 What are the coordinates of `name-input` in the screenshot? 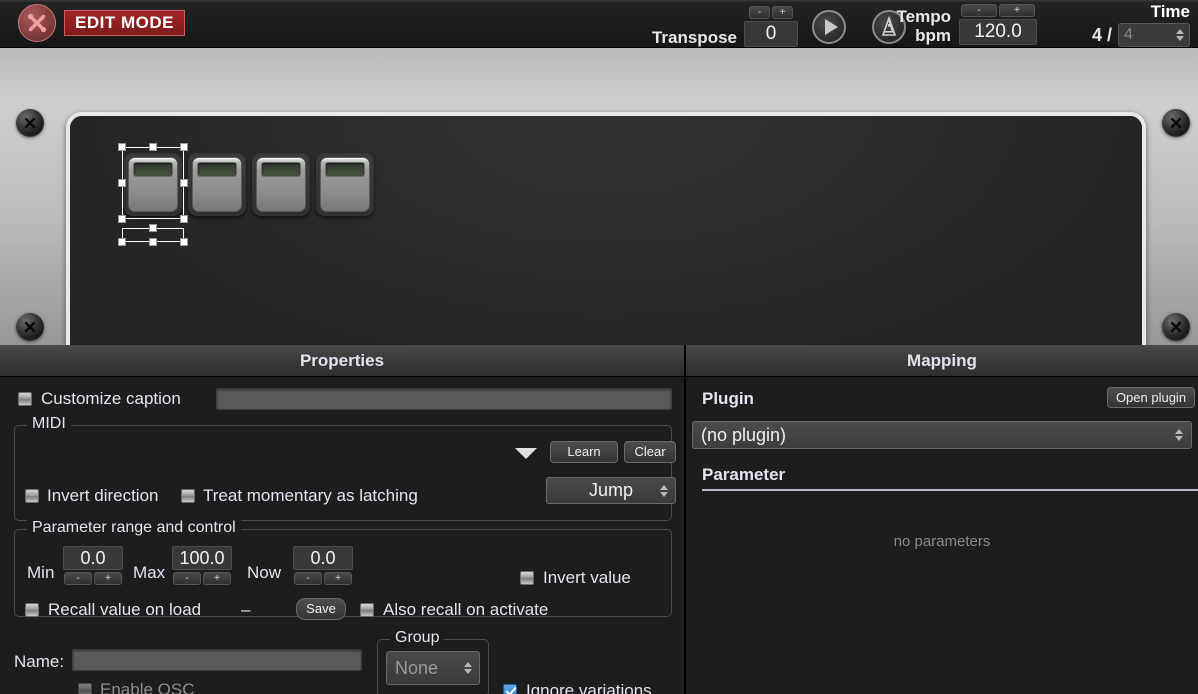 It's located at (217, 660).